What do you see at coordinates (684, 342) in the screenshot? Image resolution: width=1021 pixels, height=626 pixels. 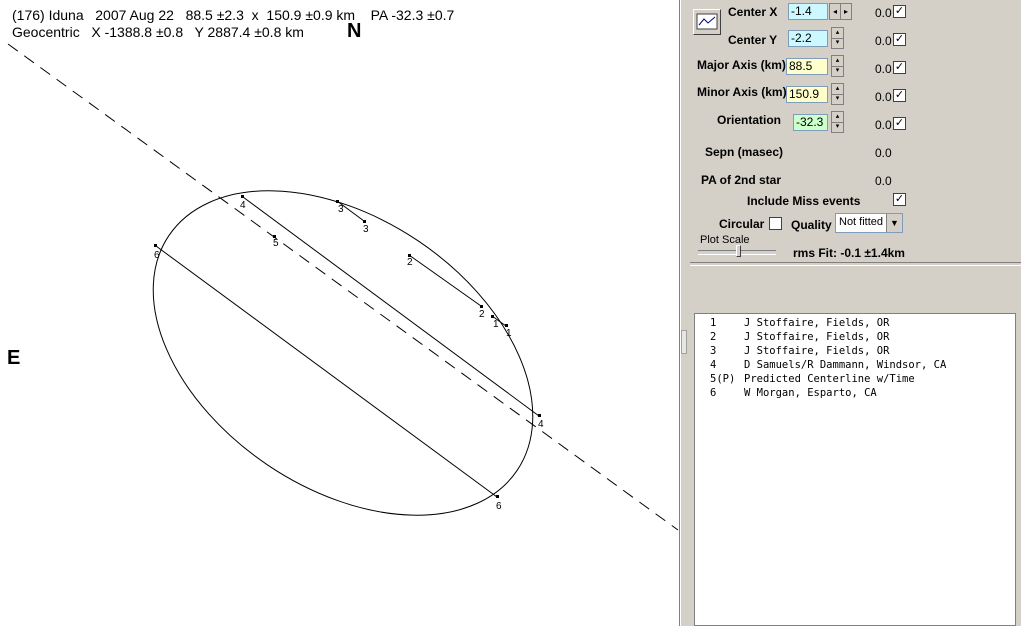 I see `splitter-handle` at bounding box center [684, 342].